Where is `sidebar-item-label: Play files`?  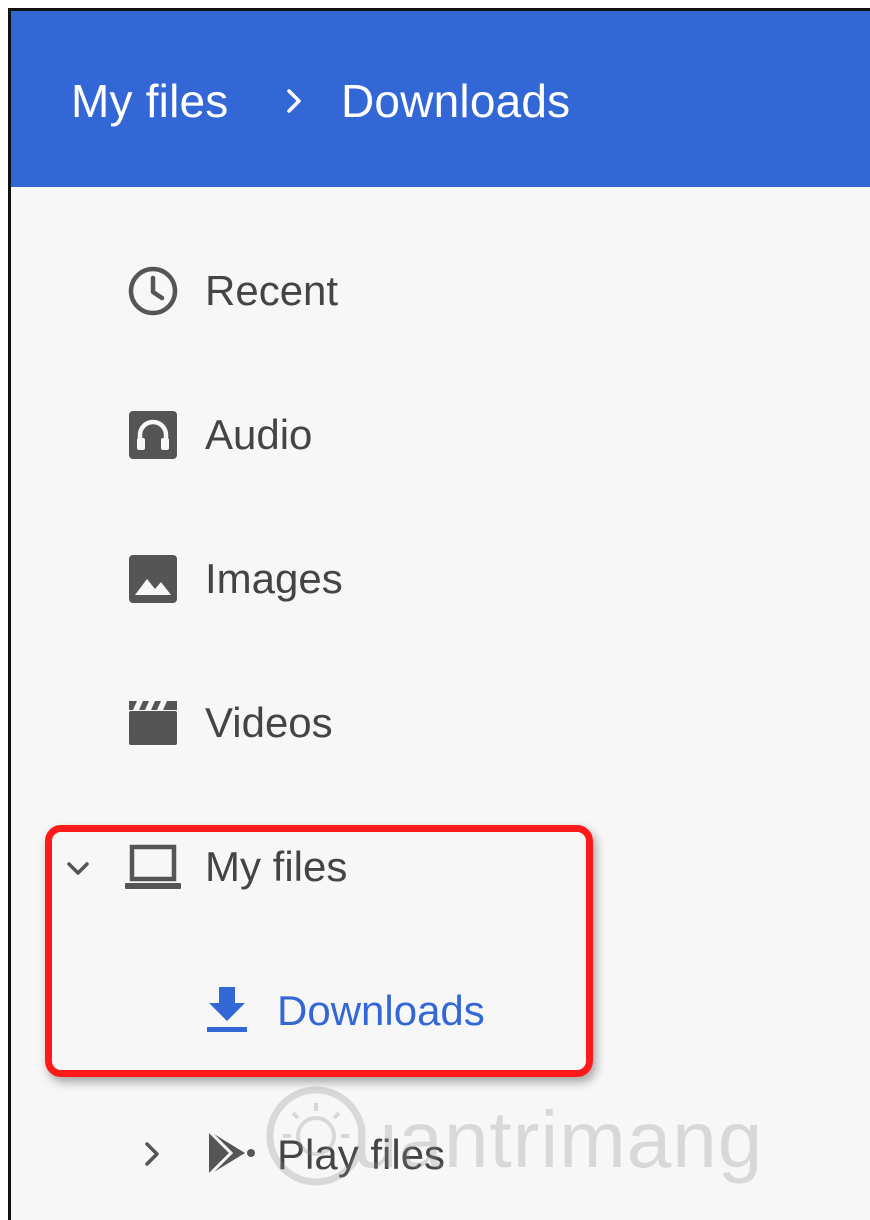 sidebar-item-label: Play files is located at coordinates (361, 1154).